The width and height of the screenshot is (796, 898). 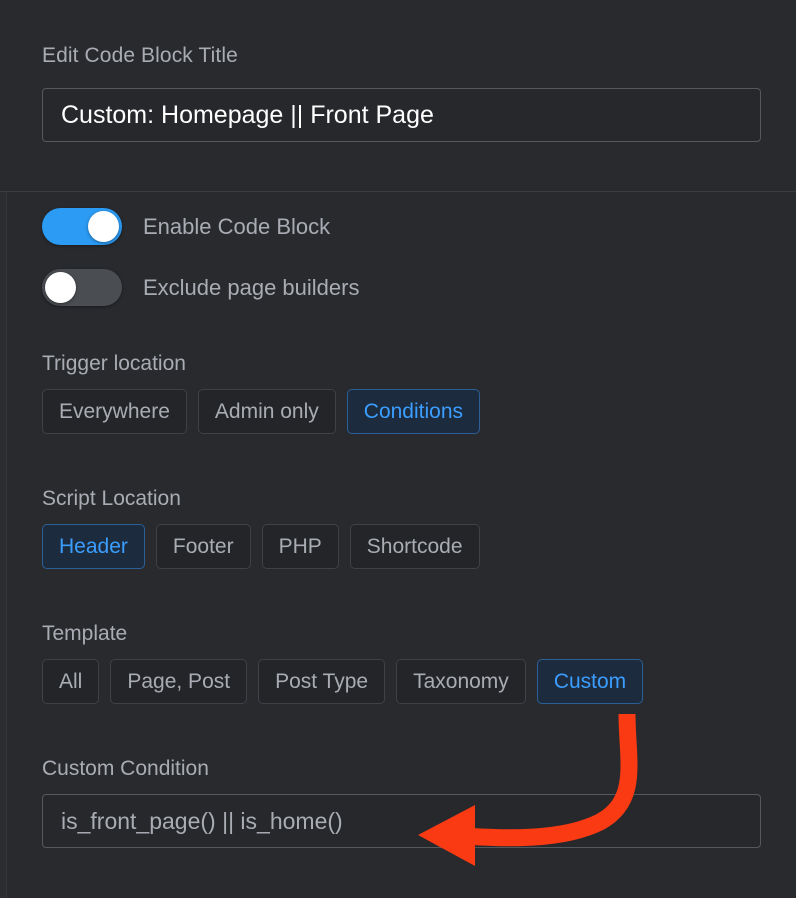 What do you see at coordinates (401, 115) in the screenshot?
I see `code-block-title-input: Custom: Homepage || Front Page` at bounding box center [401, 115].